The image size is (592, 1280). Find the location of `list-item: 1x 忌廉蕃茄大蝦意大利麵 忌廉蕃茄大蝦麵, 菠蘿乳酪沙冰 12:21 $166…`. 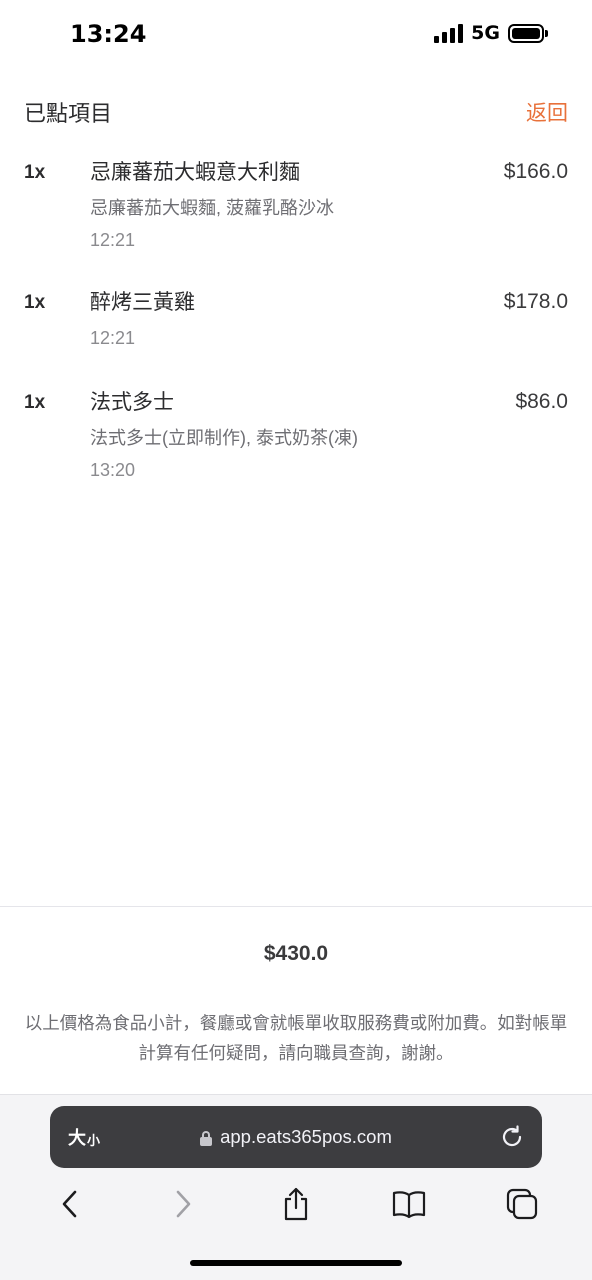

list-item: 1x 忌廉蕃茄大蝦意大利麵 忌廉蕃茄大蝦麵, 菠蘿乳酪沙冰 12:21 $166… is located at coordinates (296, 223).